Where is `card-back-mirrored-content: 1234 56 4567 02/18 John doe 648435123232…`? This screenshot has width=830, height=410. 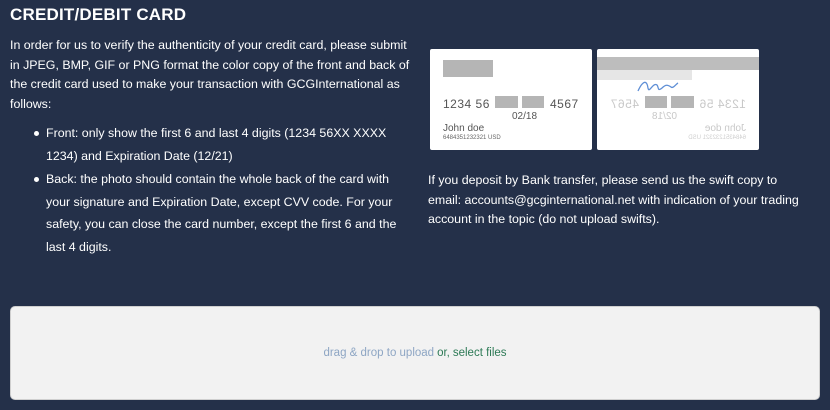 card-back-mirrored-content: 1234 56 4567 02/18 John doe 648435123232… is located at coordinates (678, 99).